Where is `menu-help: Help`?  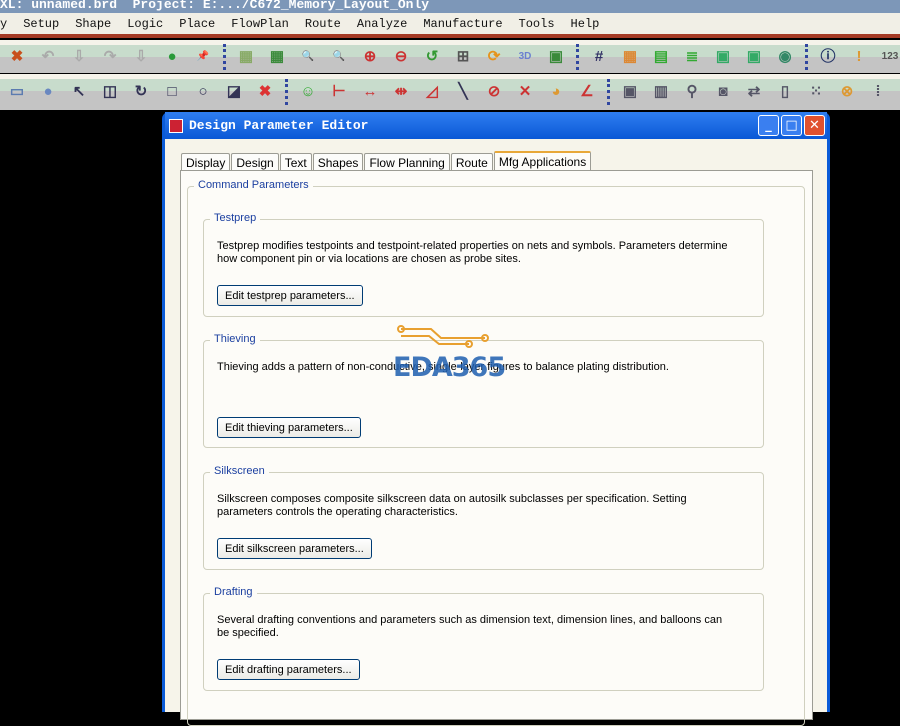
menu-help: Help is located at coordinates (584, 24).